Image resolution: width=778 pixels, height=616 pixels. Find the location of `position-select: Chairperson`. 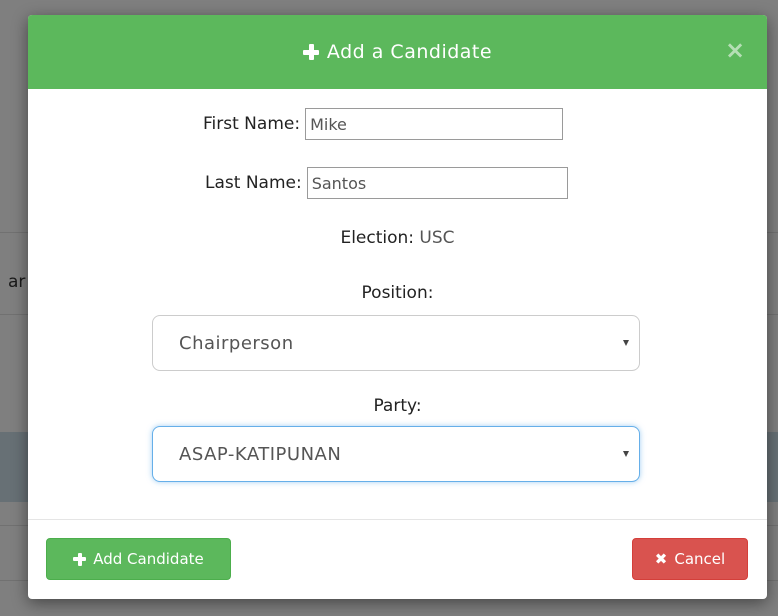

position-select: Chairperson is located at coordinates (396, 343).